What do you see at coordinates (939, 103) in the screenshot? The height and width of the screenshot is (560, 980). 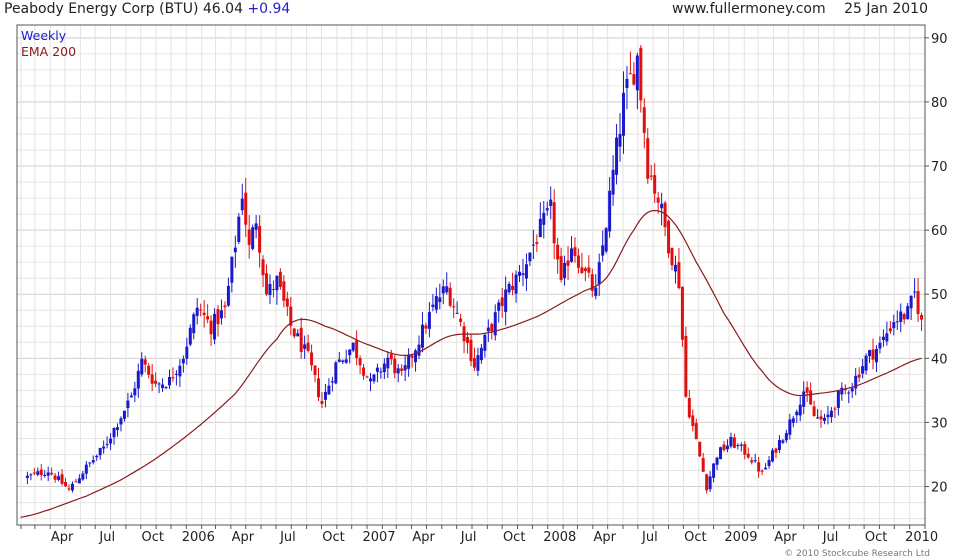 I see `y-tick-label: 80` at bounding box center [939, 103].